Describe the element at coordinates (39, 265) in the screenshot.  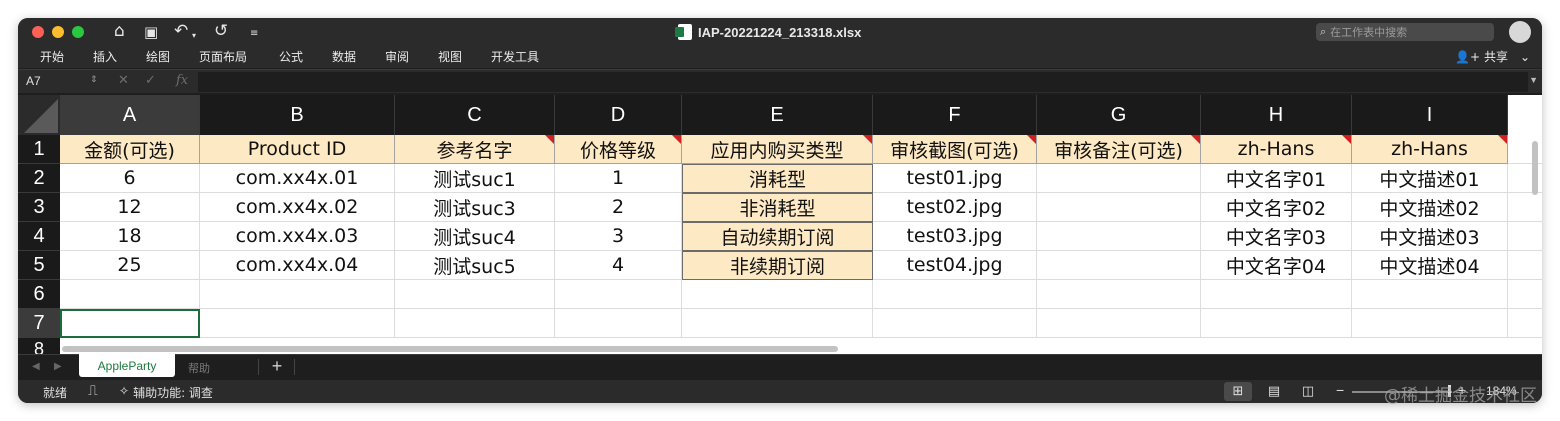
I see `row-header-5: 5` at that location.